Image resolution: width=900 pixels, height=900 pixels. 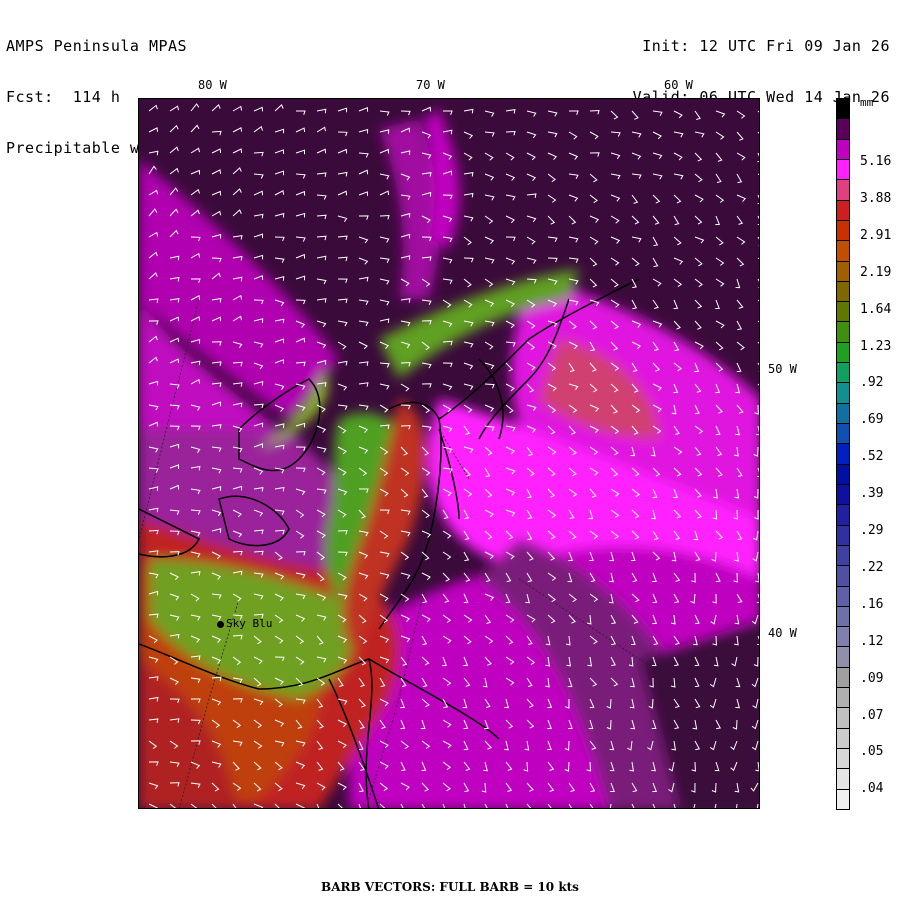 What do you see at coordinates (876, 198) in the screenshot?
I see `colorbar-tick-label: 3.88` at bounding box center [876, 198].